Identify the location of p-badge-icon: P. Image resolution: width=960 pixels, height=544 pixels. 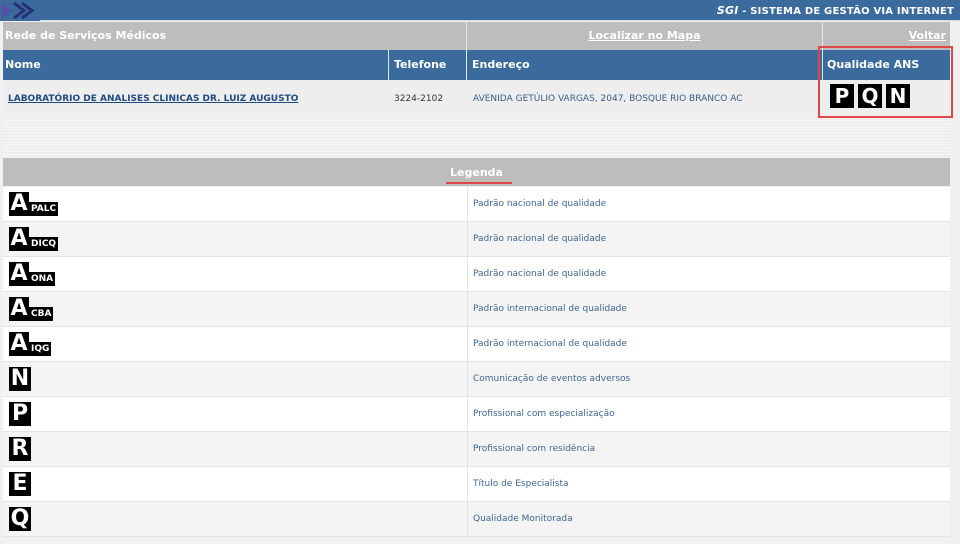
(20, 414).